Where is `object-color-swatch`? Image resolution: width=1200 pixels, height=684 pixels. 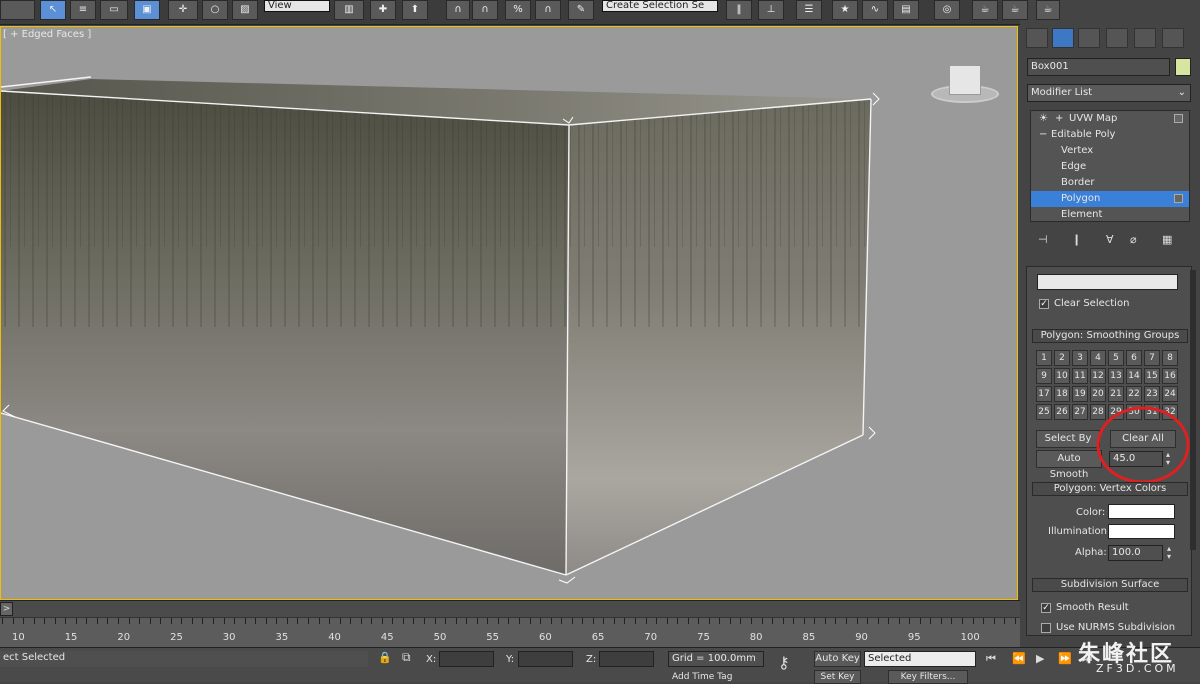
object-color-swatch is located at coordinates (1183, 67).